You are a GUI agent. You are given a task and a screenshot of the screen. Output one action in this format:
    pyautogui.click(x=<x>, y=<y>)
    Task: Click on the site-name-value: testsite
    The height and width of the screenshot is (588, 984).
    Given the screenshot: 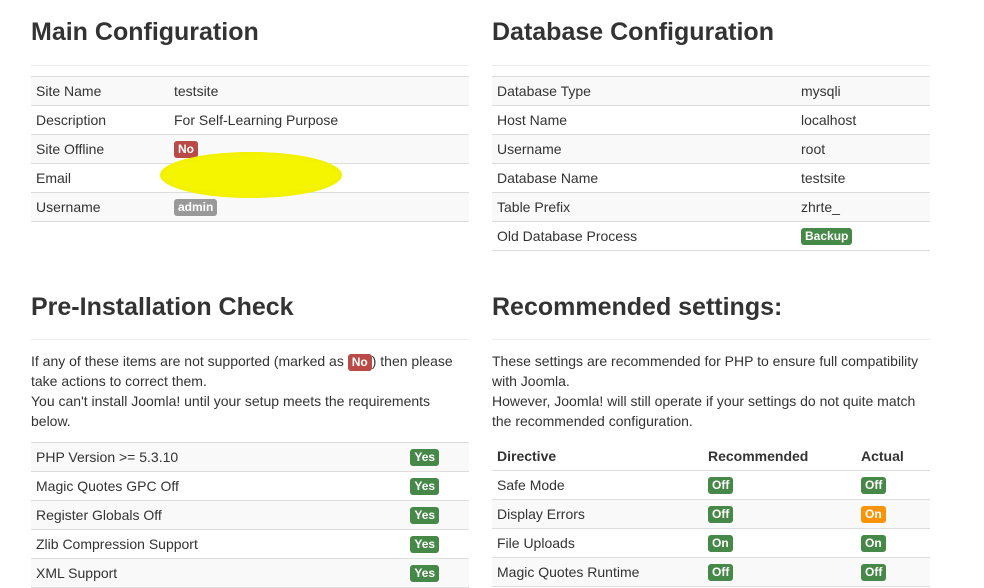 What is the action you would take?
    pyautogui.click(x=319, y=91)
    